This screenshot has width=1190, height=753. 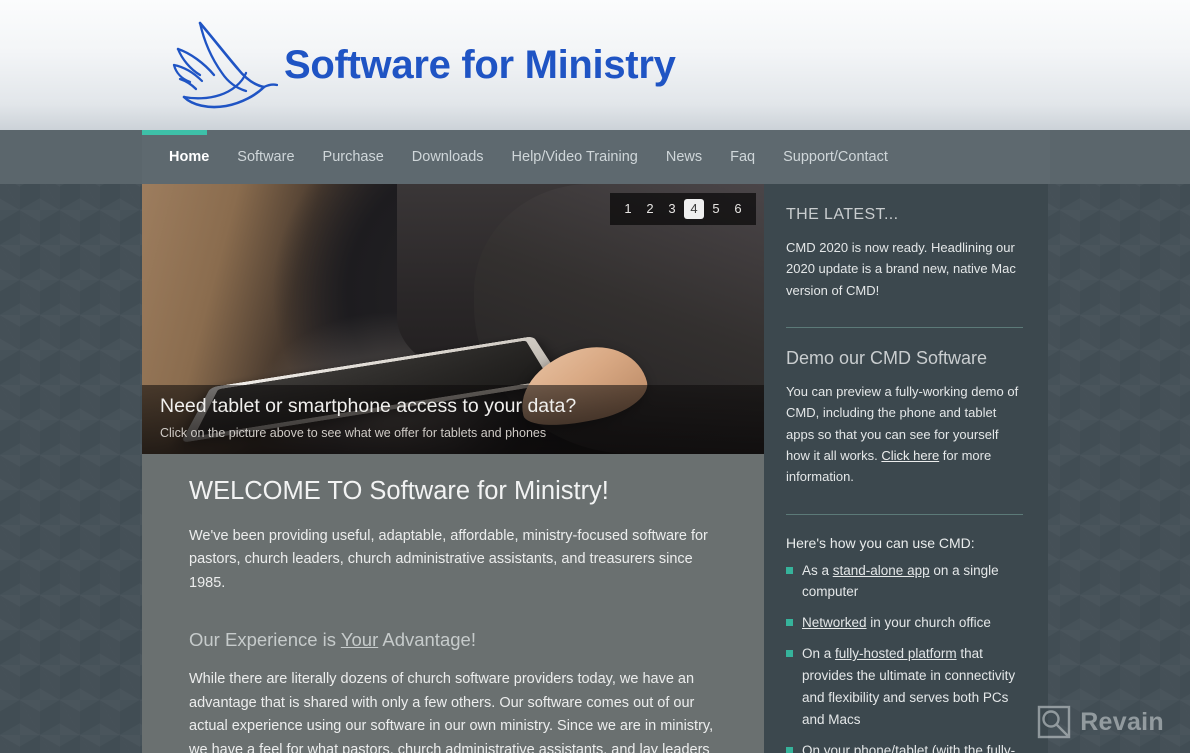 What do you see at coordinates (399, 491) in the screenshot?
I see `page-title: WELCOME TO Software for Ministry!` at bounding box center [399, 491].